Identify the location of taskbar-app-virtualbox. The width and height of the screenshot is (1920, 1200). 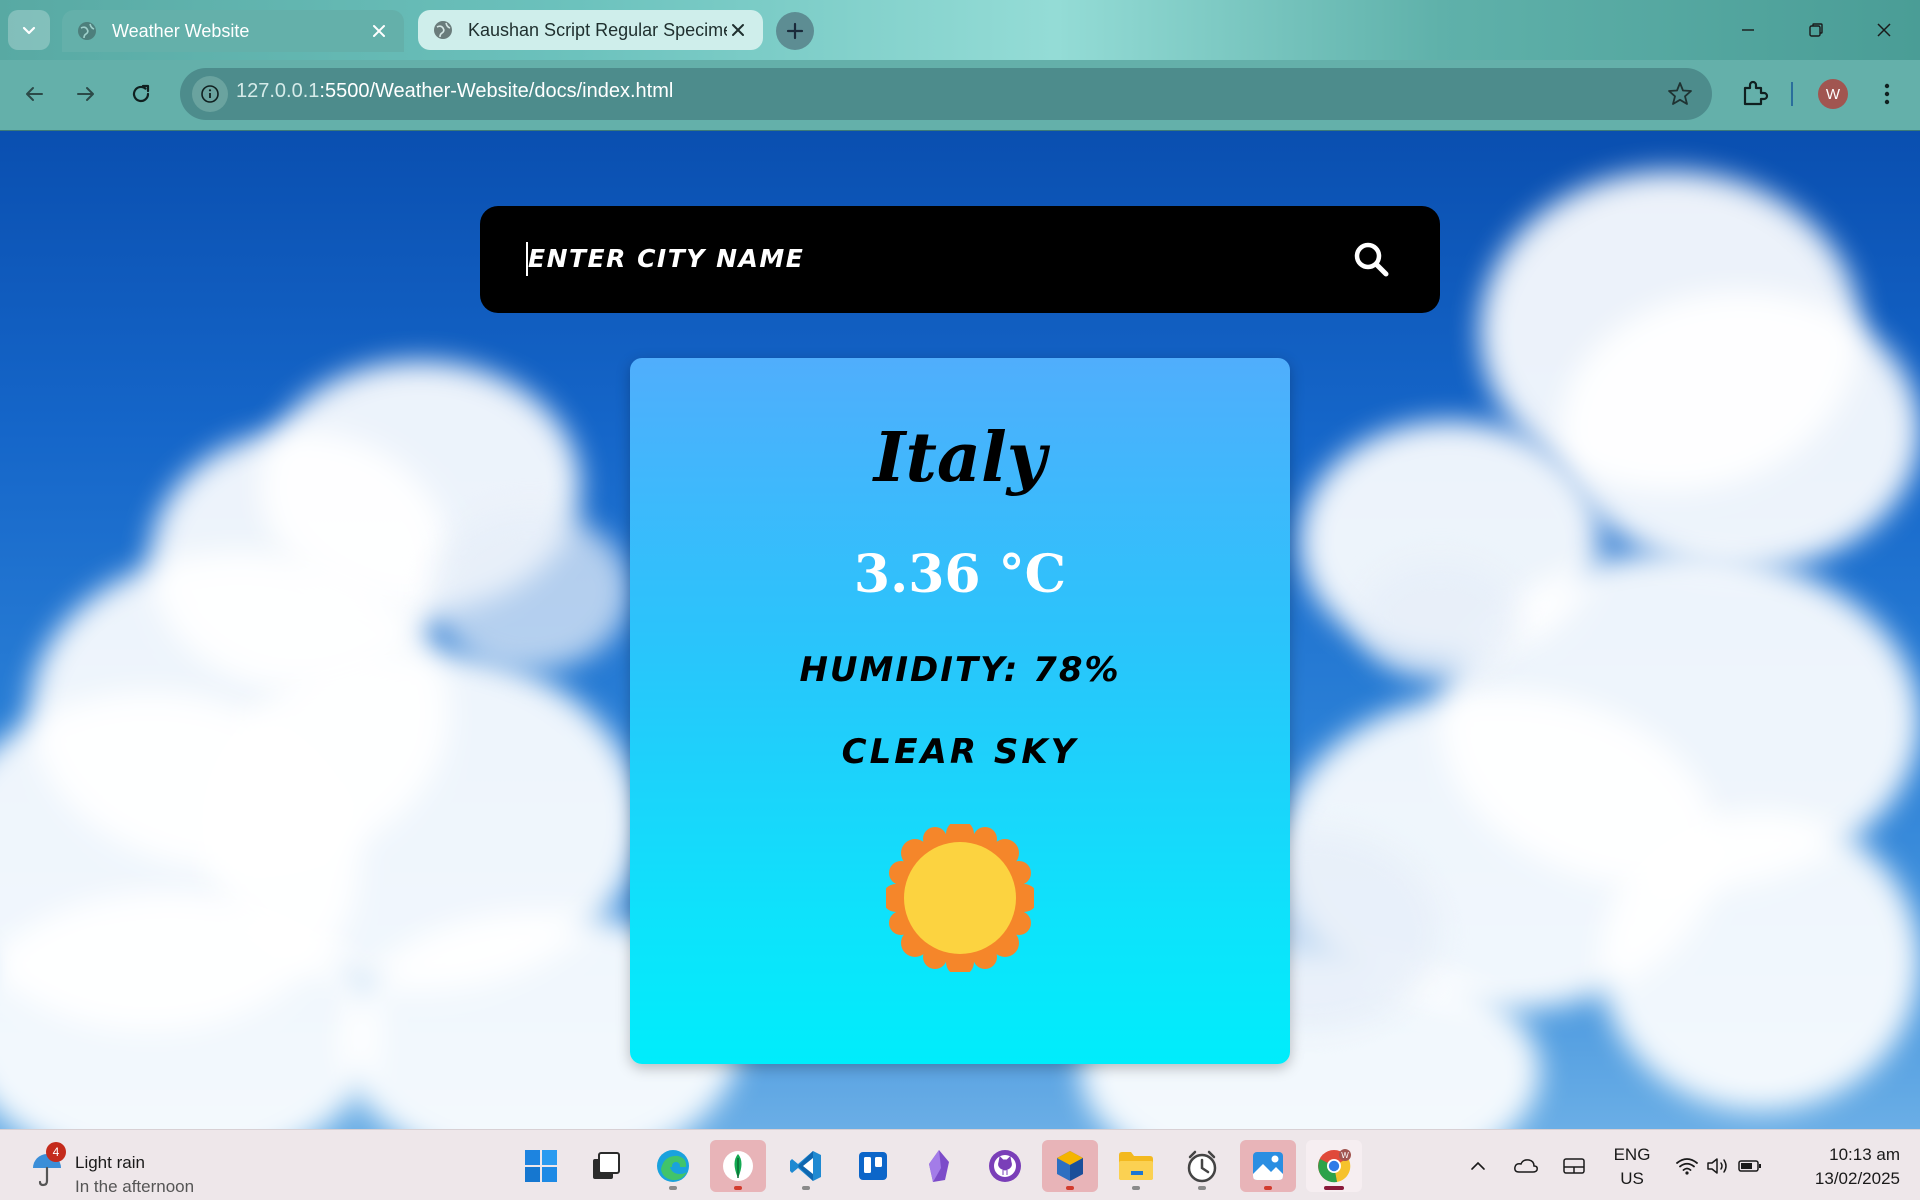
(1070, 1166).